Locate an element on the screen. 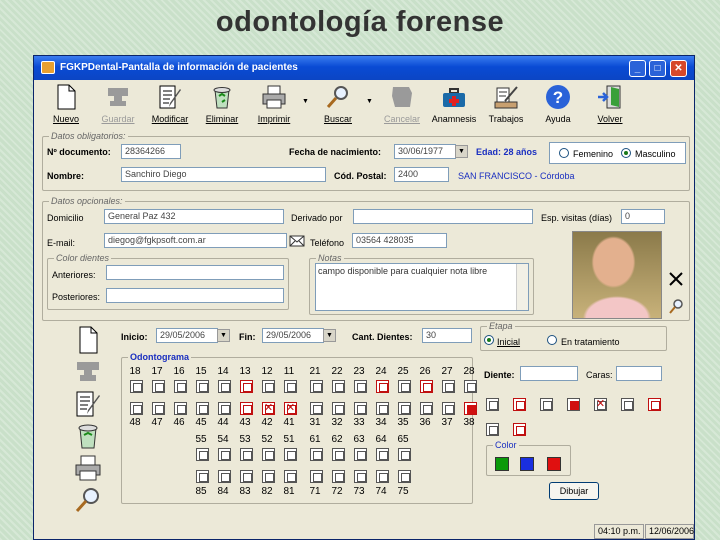 This screenshot has width=720, height=540. cancelar-button: Cancelar is located at coordinates (402, 104).